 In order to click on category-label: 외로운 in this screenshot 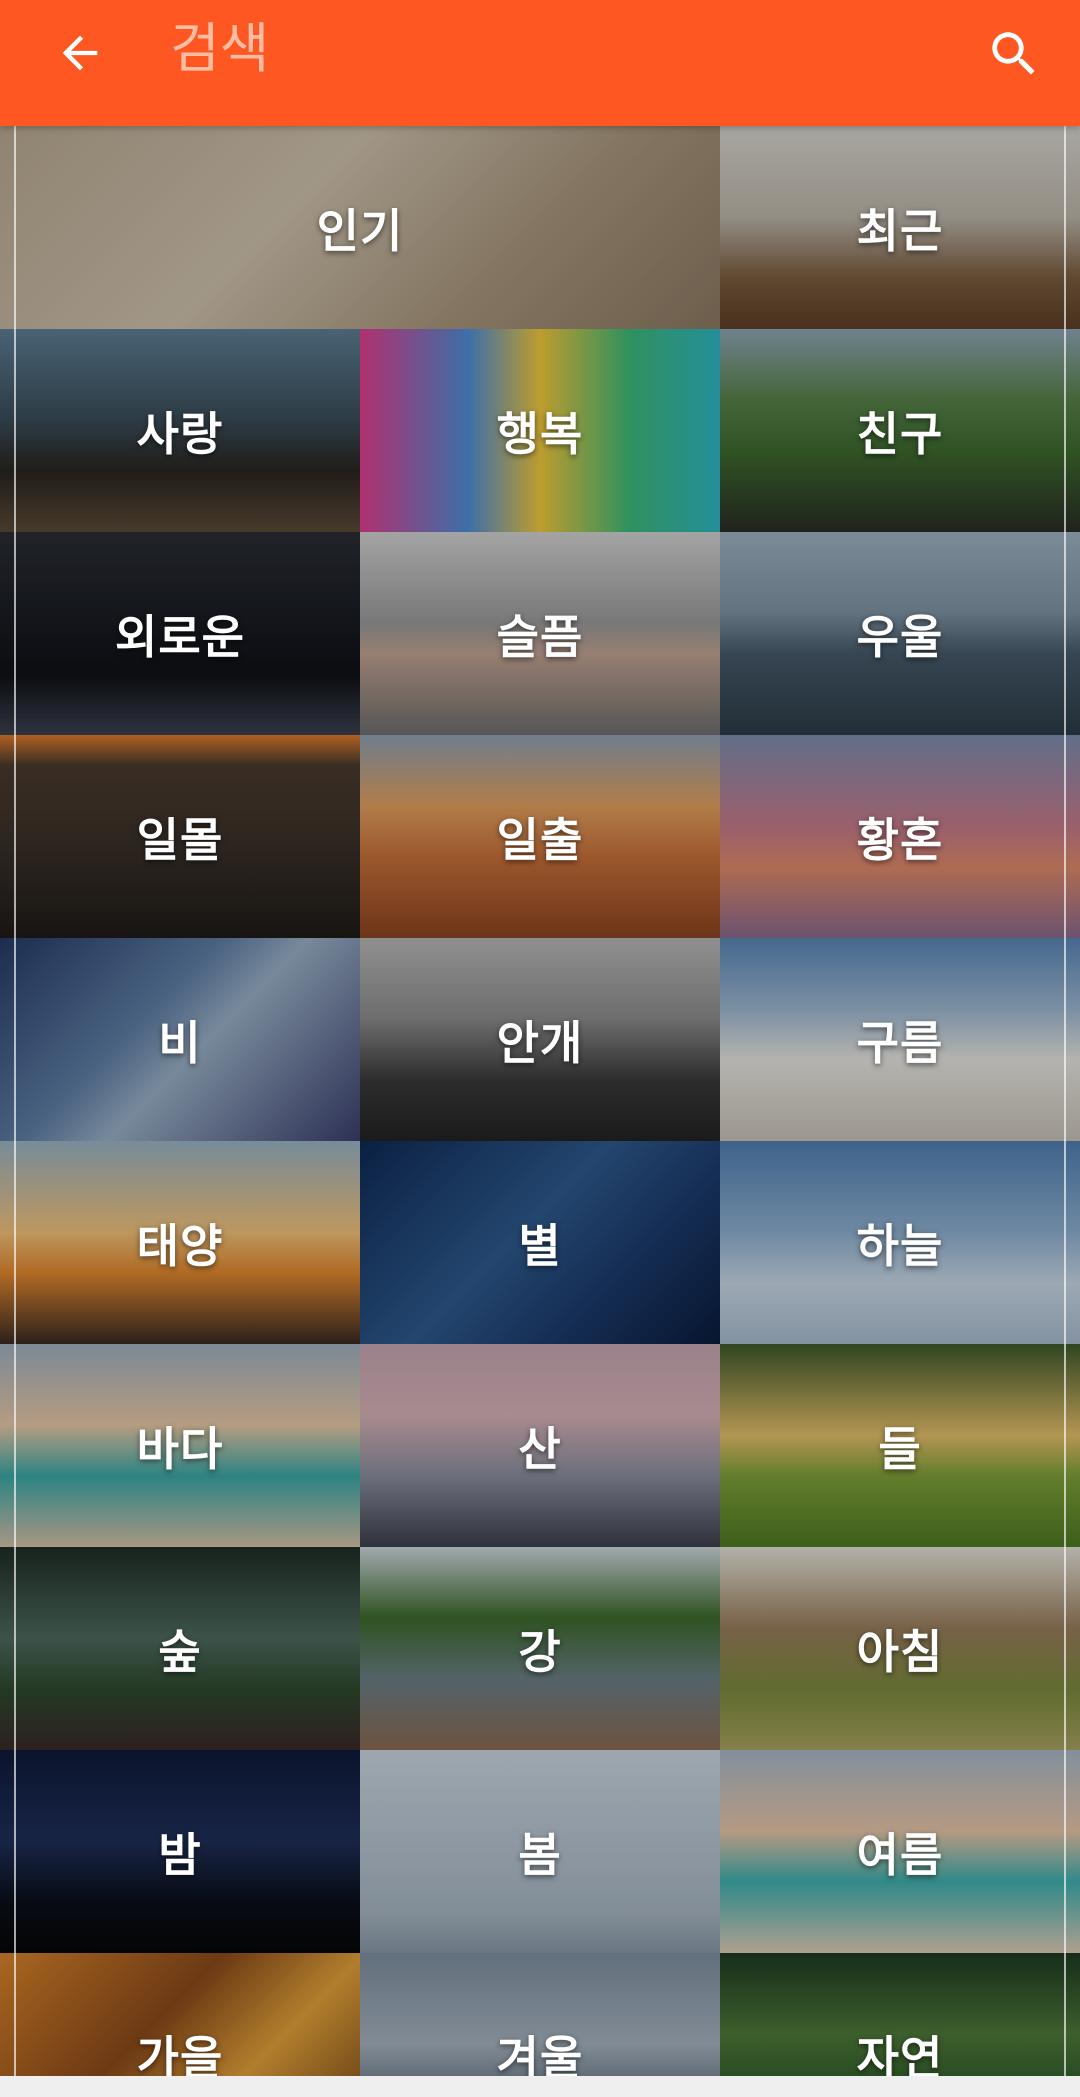, I will do `click(180, 636)`.